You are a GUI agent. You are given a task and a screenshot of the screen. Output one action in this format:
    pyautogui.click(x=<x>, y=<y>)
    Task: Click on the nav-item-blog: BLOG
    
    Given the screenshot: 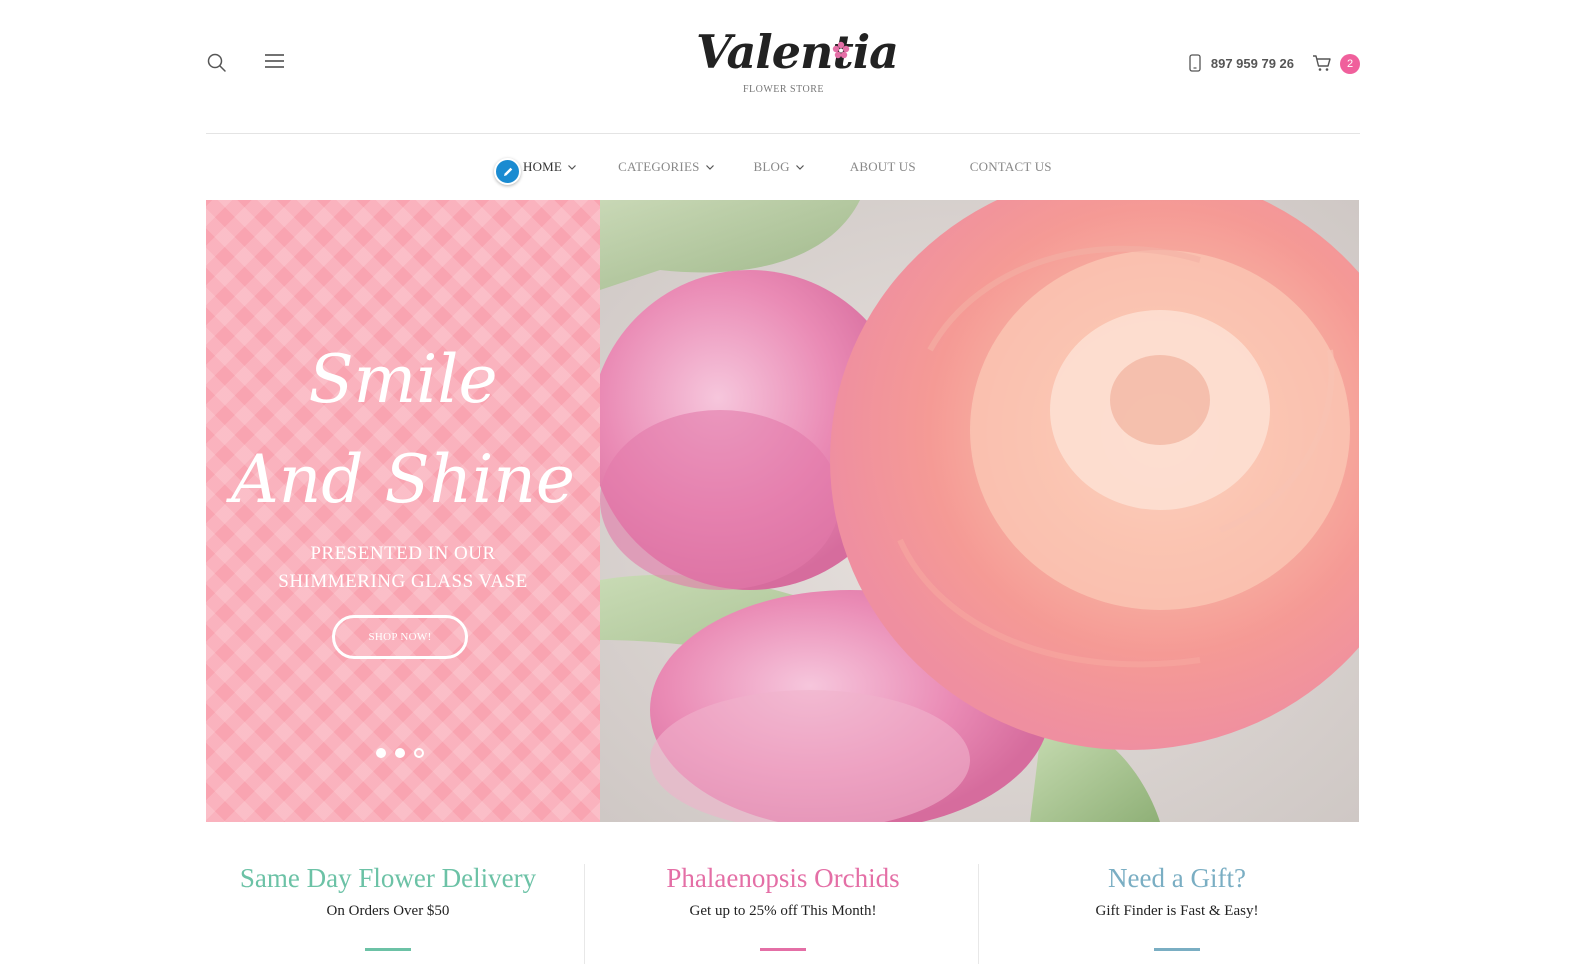 What is the action you would take?
    pyautogui.click(x=779, y=167)
    